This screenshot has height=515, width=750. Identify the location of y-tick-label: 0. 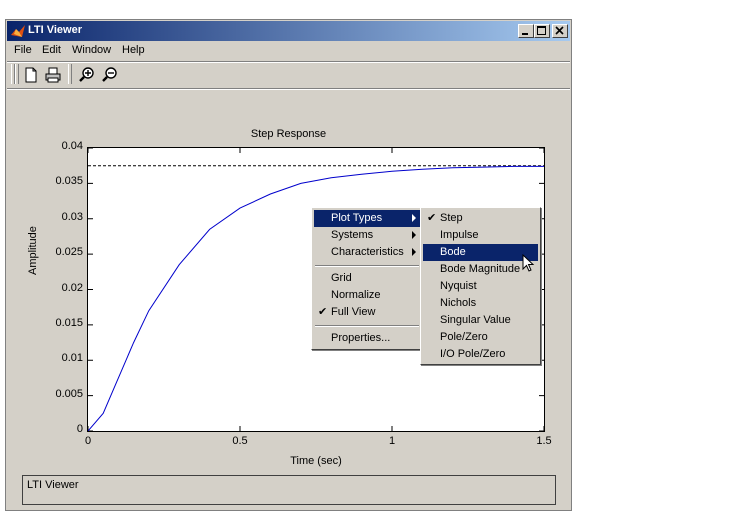
(79, 429).